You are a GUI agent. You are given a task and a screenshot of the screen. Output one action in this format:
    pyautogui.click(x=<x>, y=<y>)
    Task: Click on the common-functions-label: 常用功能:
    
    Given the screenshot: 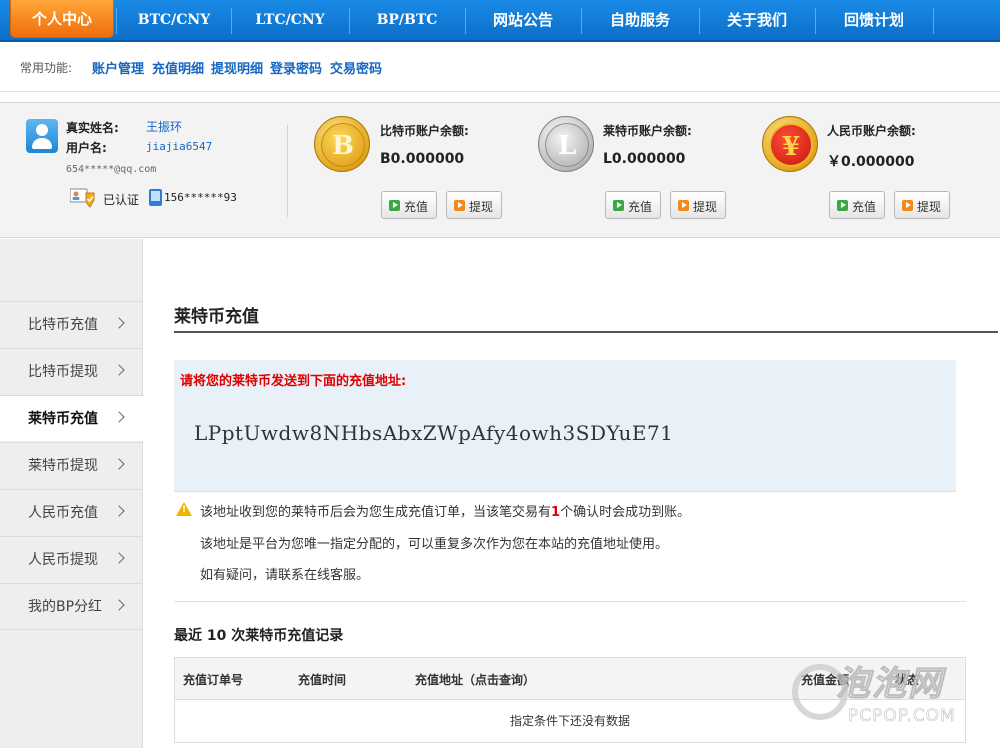 What is the action you would take?
    pyautogui.click(x=46, y=68)
    